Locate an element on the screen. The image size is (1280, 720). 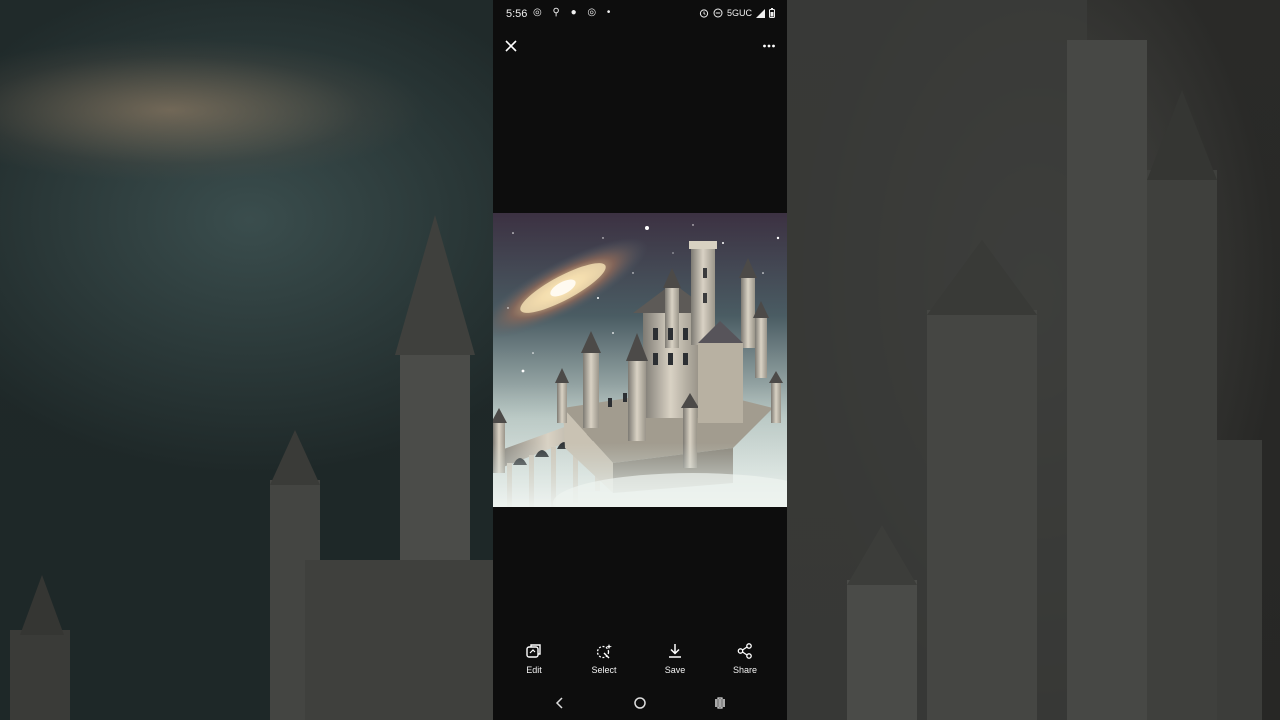
share-icon is located at coordinates (744, 651).